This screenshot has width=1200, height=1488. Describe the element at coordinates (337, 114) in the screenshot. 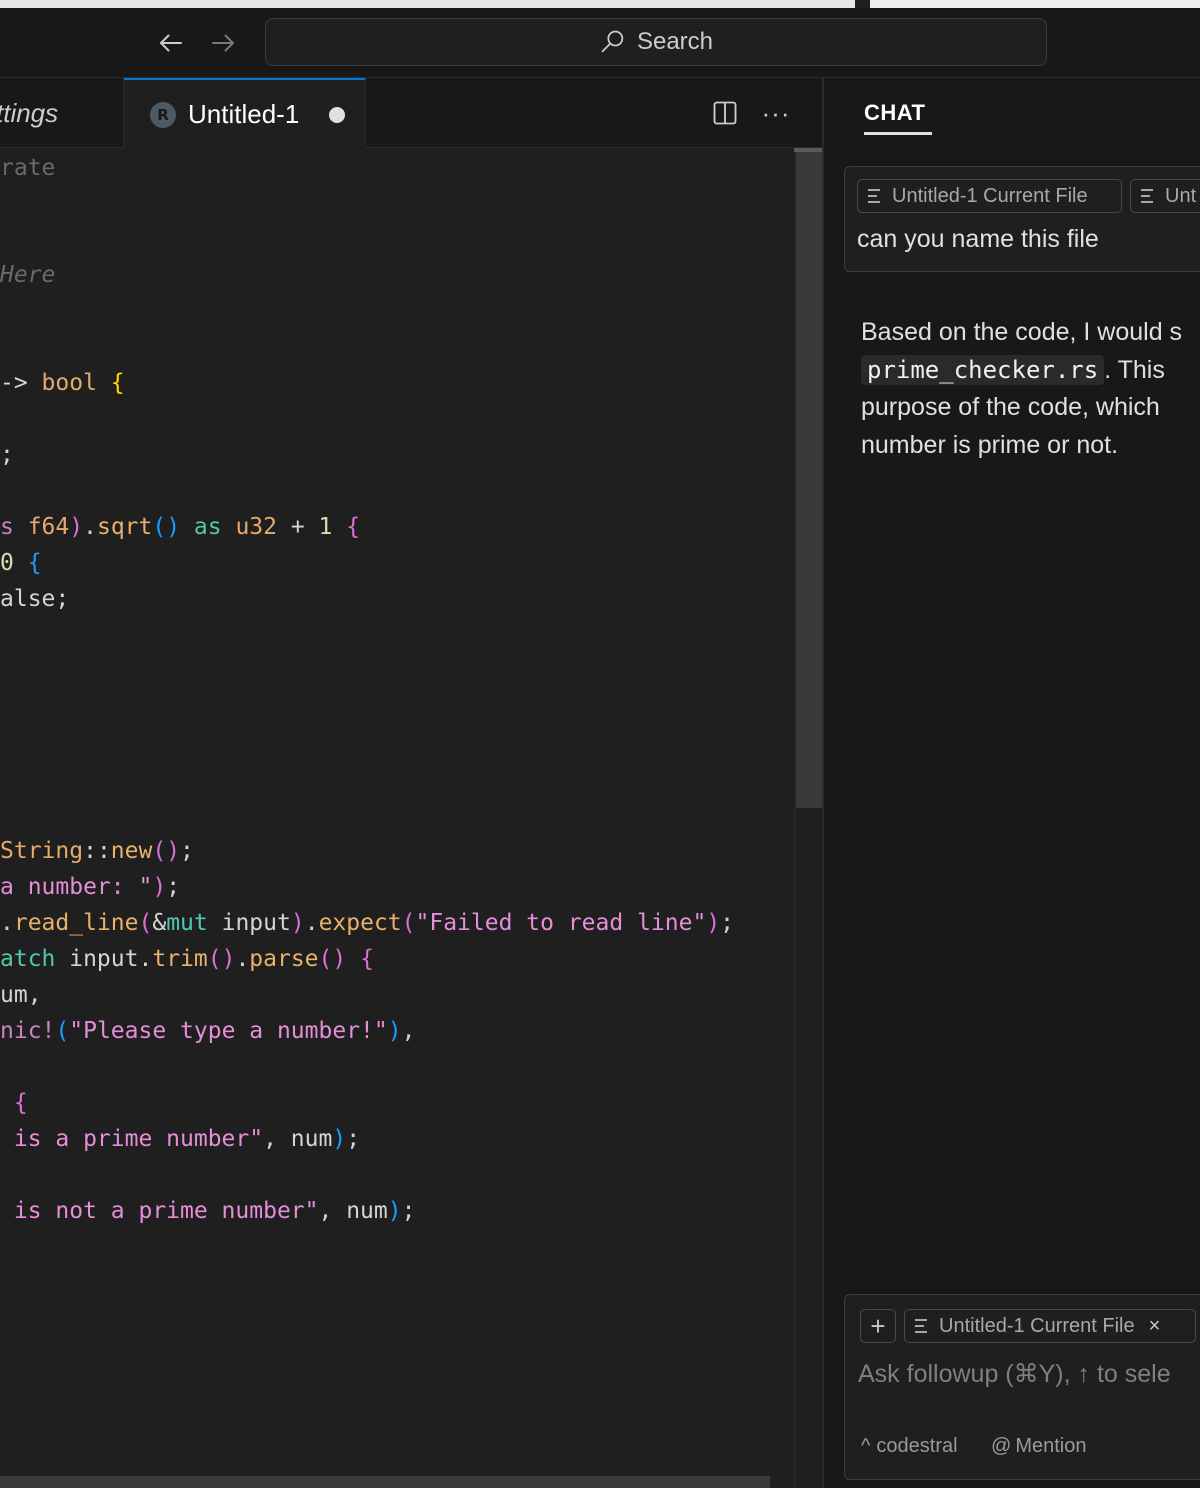

I see `unsaved-dot-icon` at that location.